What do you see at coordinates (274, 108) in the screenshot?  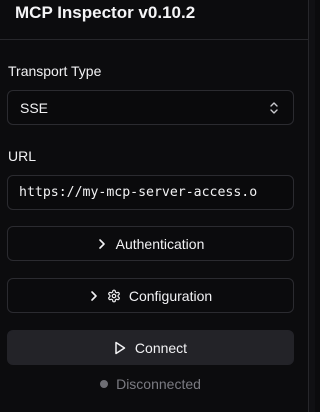 I see `chevrons-up-down-icon` at bounding box center [274, 108].